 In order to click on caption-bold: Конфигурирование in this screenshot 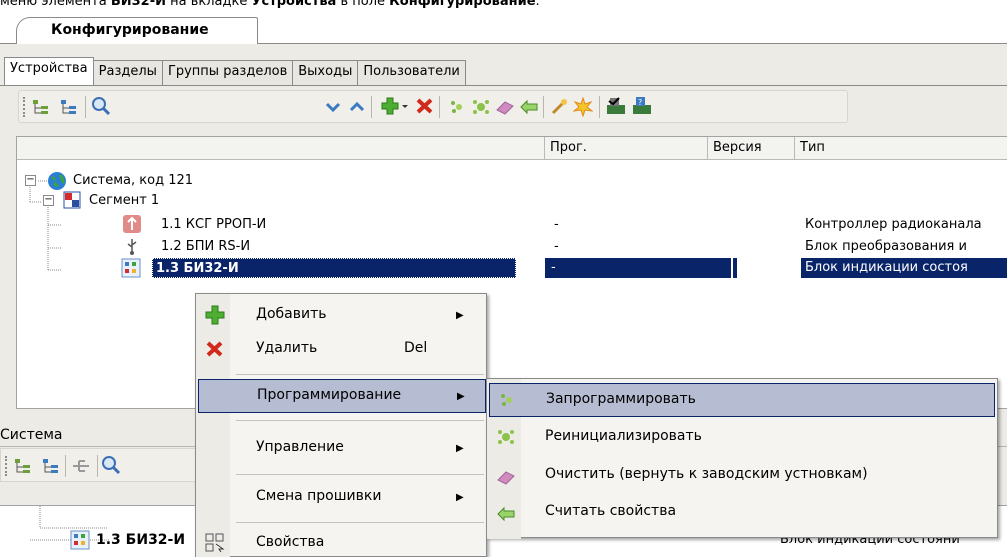, I will do `click(462, 4)`.